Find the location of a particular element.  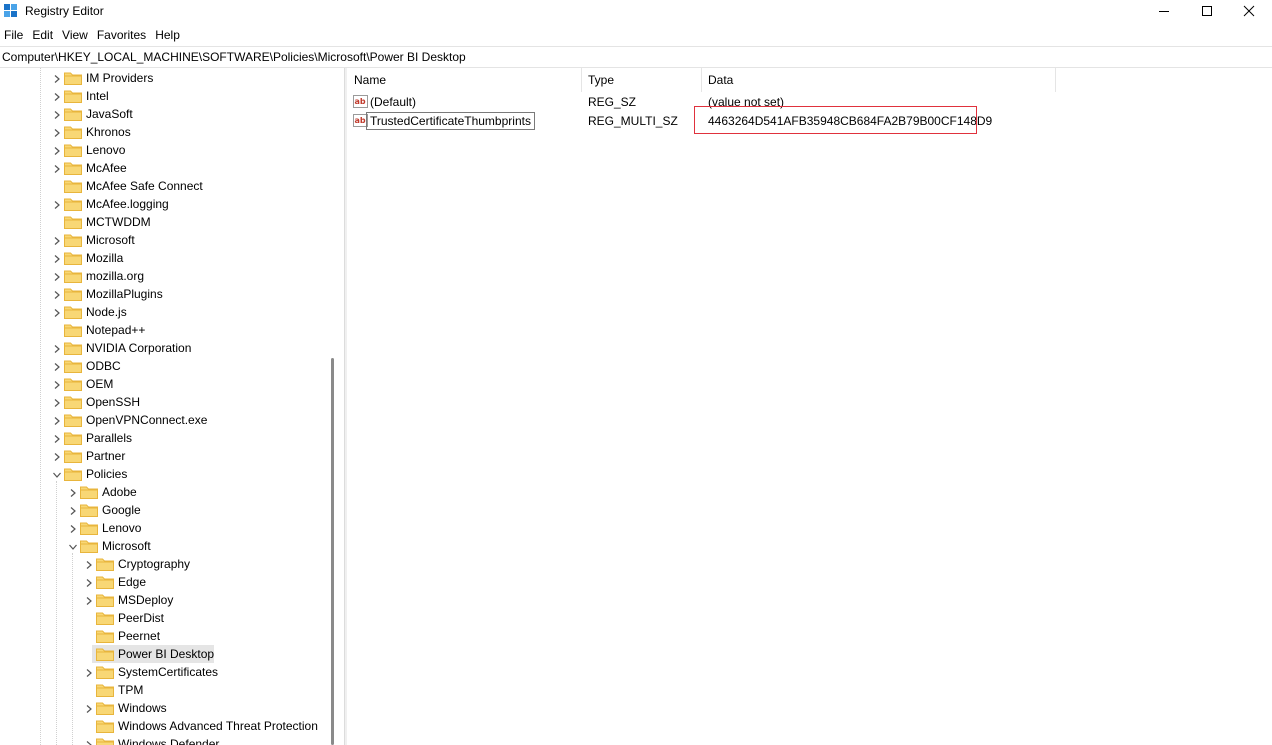

tree-item: Google is located at coordinates (106, 510).